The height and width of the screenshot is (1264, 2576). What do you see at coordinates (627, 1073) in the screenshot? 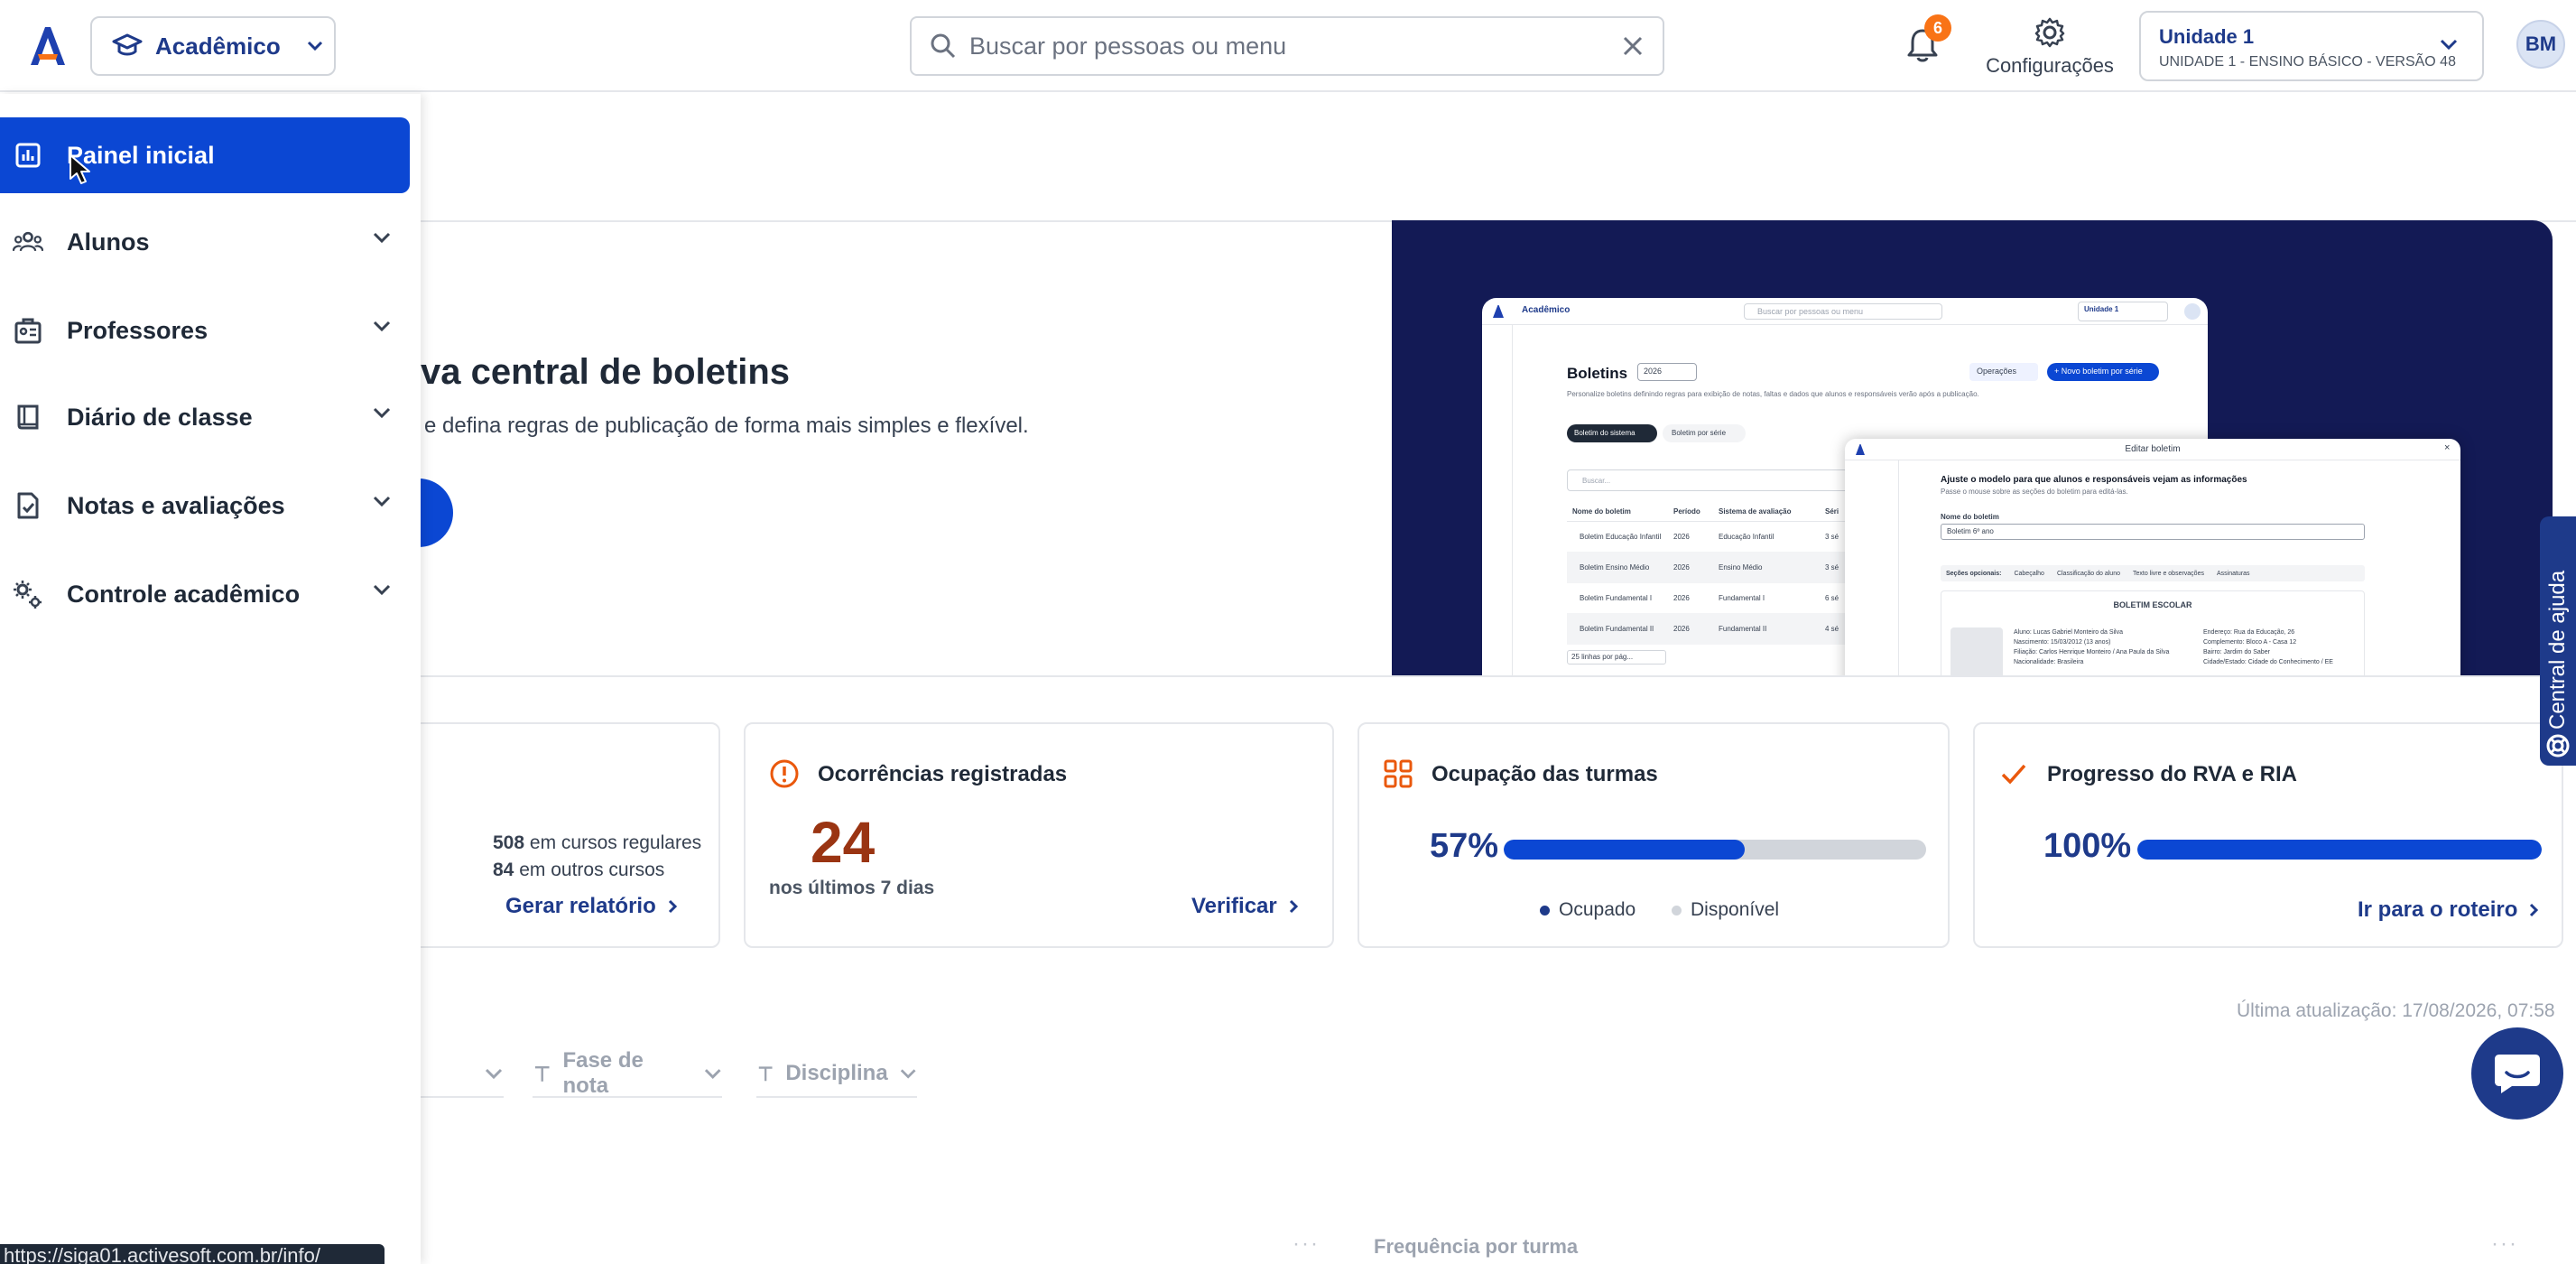
I see `filter-dropdown-fase-de-nota: Fase de nota` at bounding box center [627, 1073].